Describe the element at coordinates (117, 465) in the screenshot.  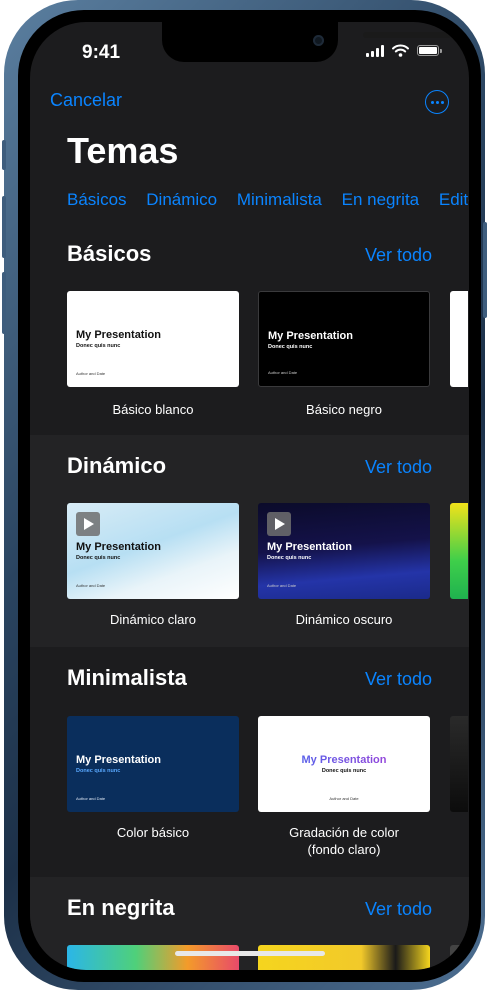
I see `section-title: Dinámico` at that location.